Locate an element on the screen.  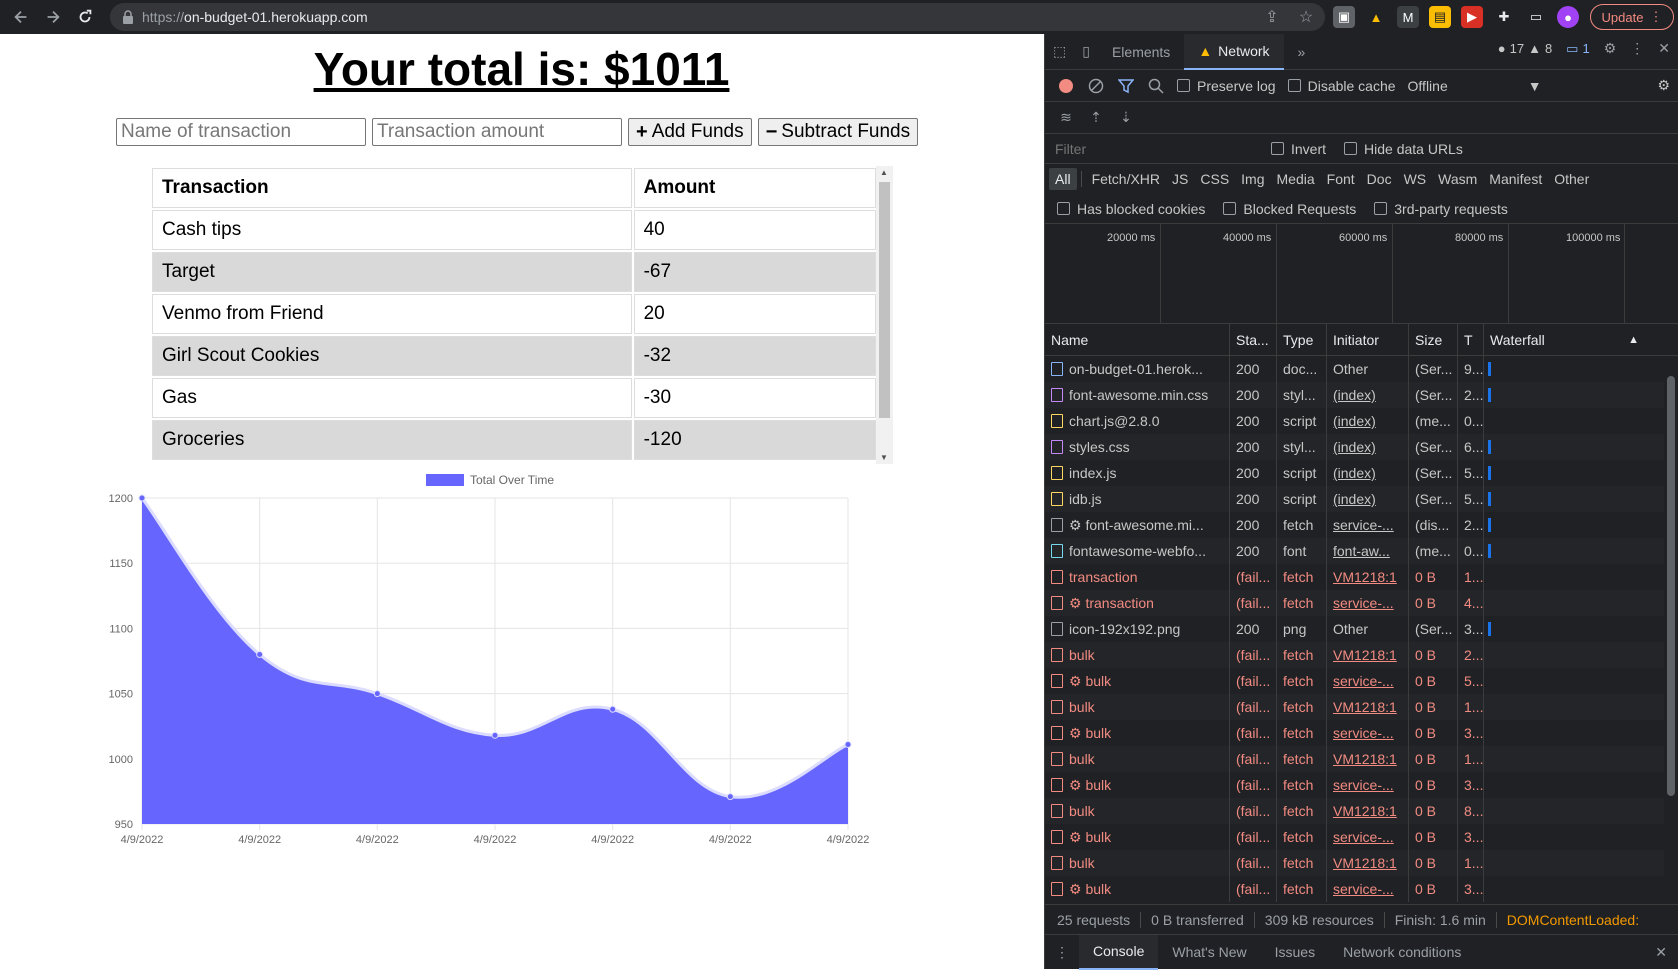
filter-input is located at coordinates (1153, 148).